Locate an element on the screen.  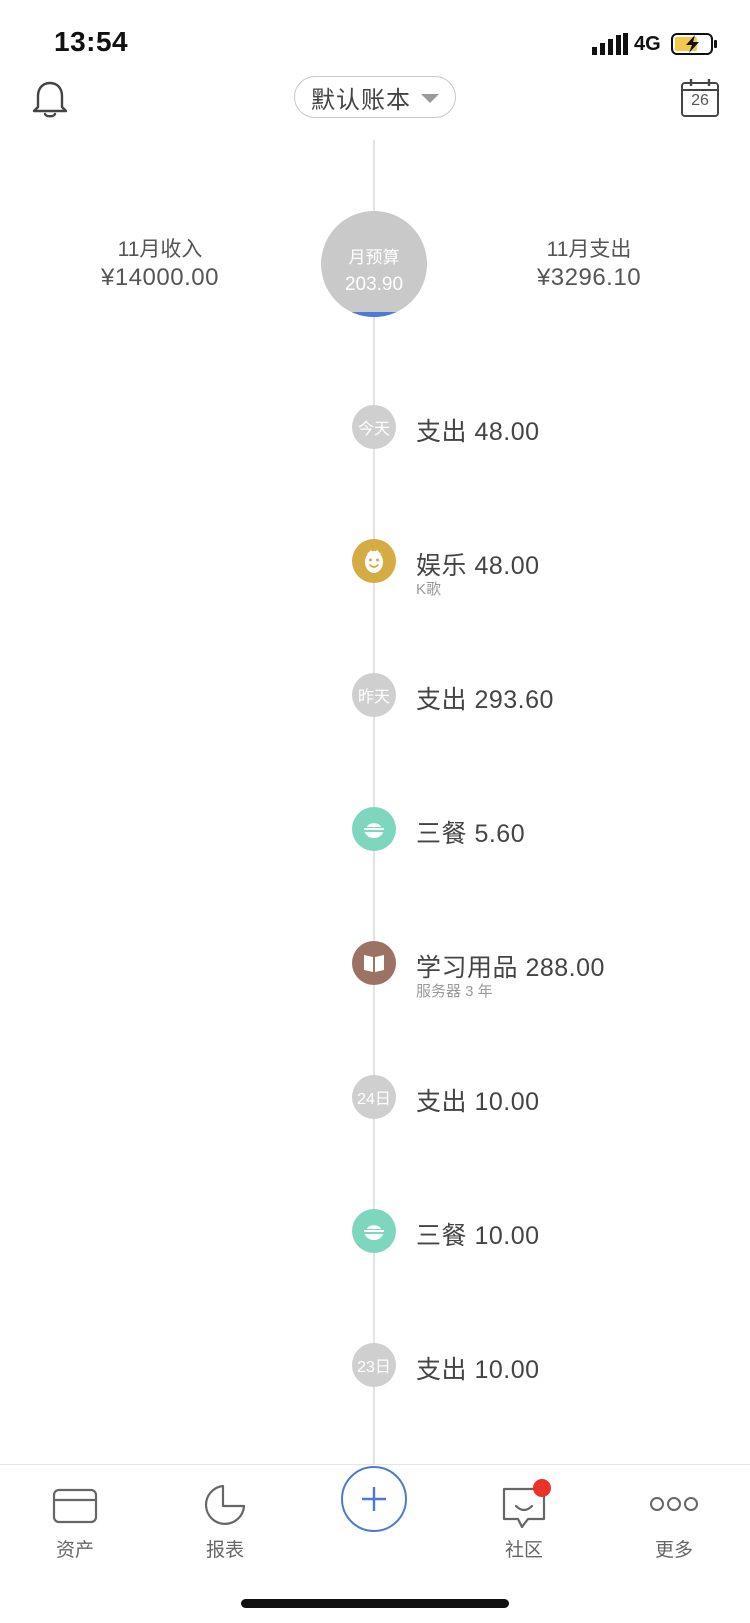
entry-text: 支出 48.00 is located at coordinates (478, 430).